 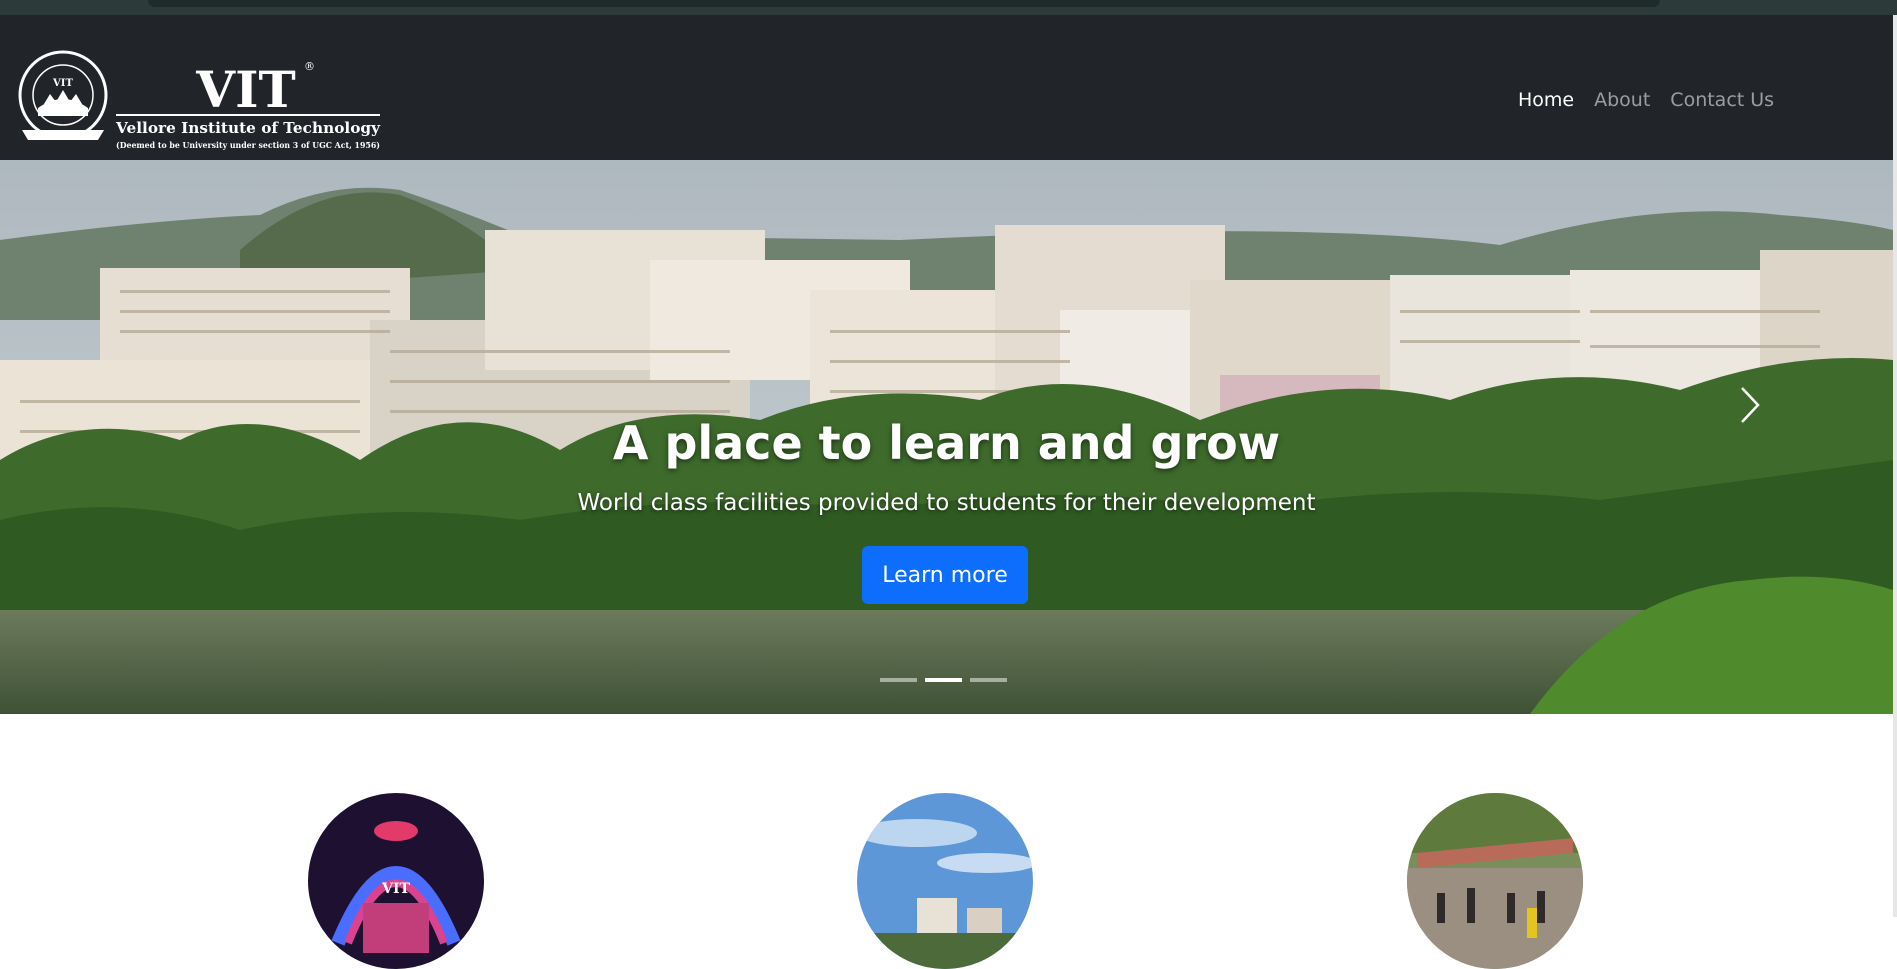 What do you see at coordinates (946, 443) in the screenshot?
I see `hero-title: A place to learn and grow` at bounding box center [946, 443].